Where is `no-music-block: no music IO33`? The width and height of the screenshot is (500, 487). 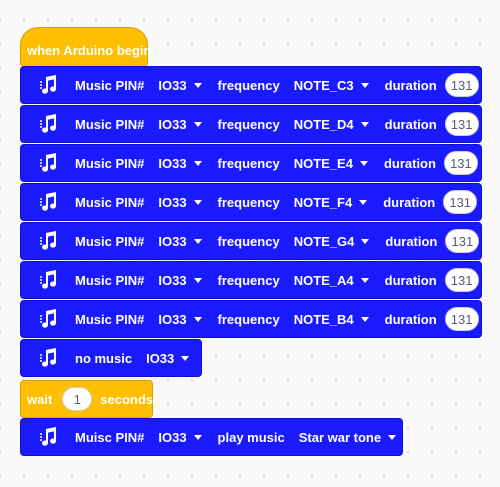
no-music-block: no music IO33 is located at coordinates (111, 358).